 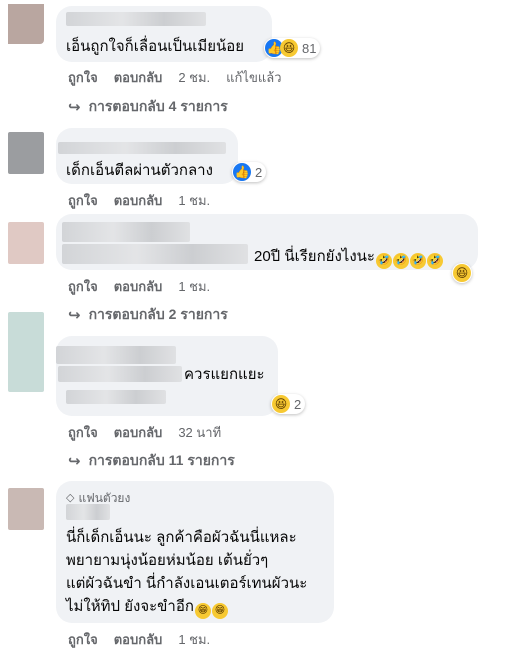 I want to click on comment-line: ไม่ให้ทิป ยังจะขำอีก 😁 😁, so click(x=147, y=607).